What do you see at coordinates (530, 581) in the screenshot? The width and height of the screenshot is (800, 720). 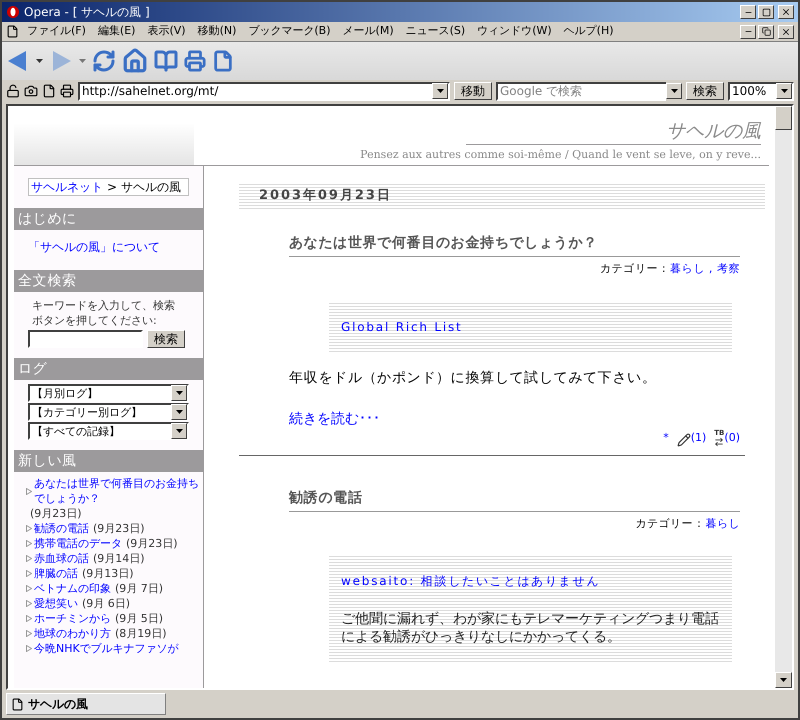 I see `quote-link: websaito: 相談したいことはありません` at bounding box center [530, 581].